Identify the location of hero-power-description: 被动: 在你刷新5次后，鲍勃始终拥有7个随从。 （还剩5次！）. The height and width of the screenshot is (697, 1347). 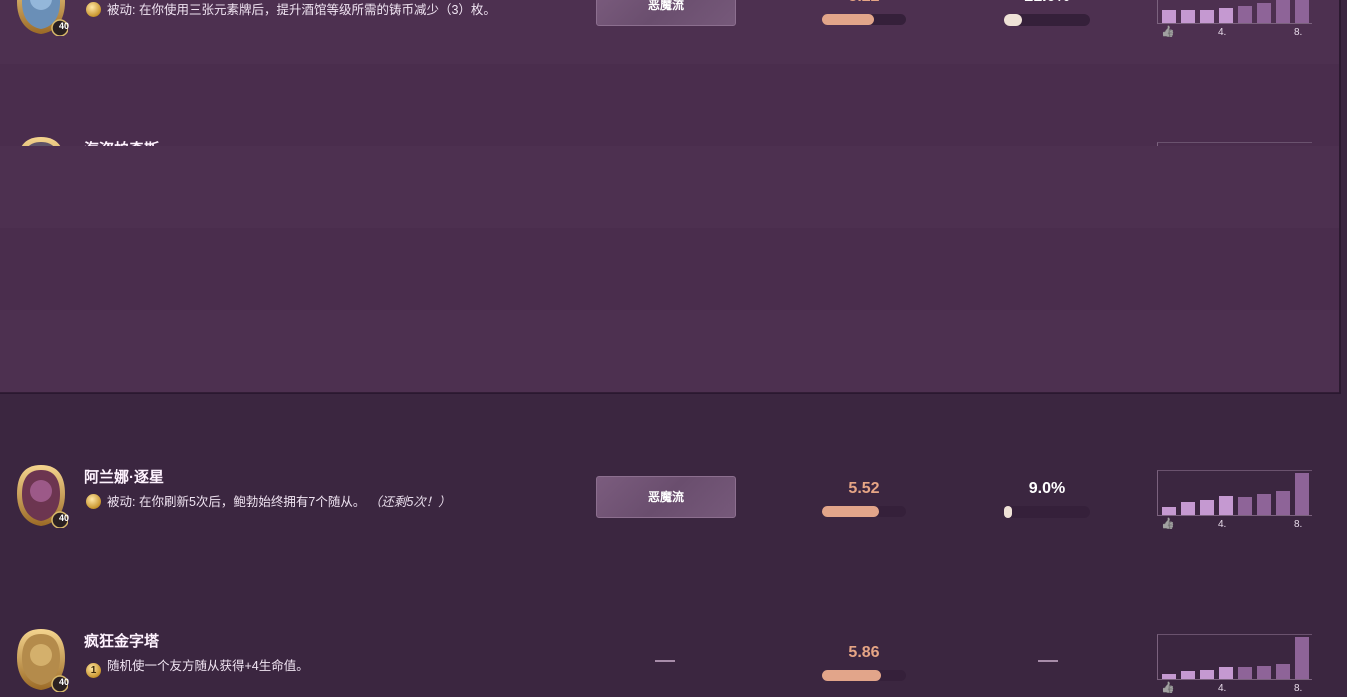
(321, 502).